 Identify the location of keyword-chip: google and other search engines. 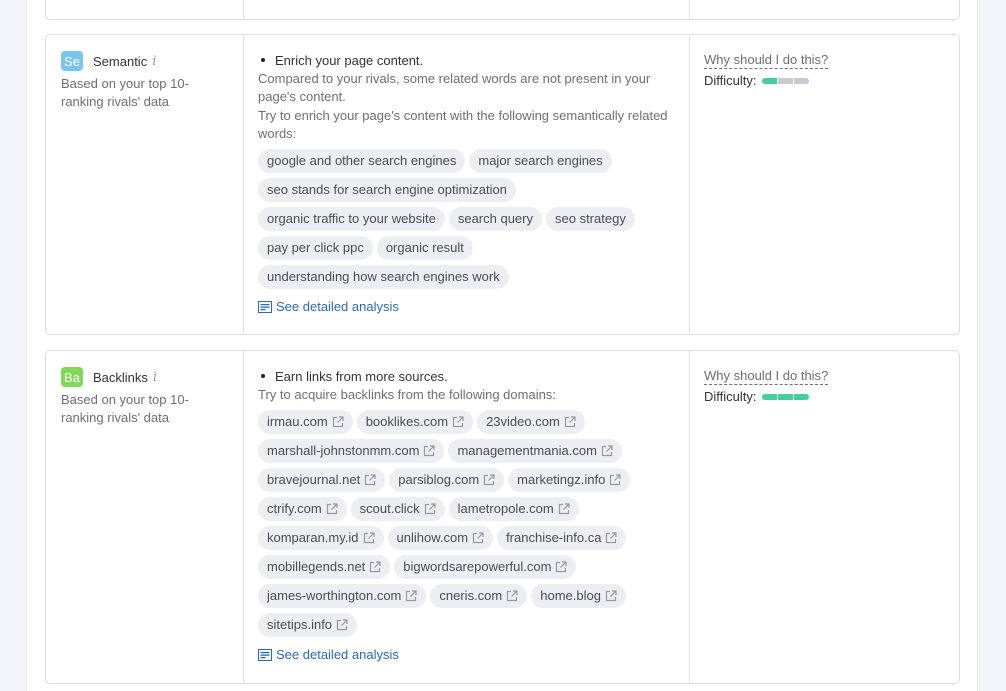
(362, 161).